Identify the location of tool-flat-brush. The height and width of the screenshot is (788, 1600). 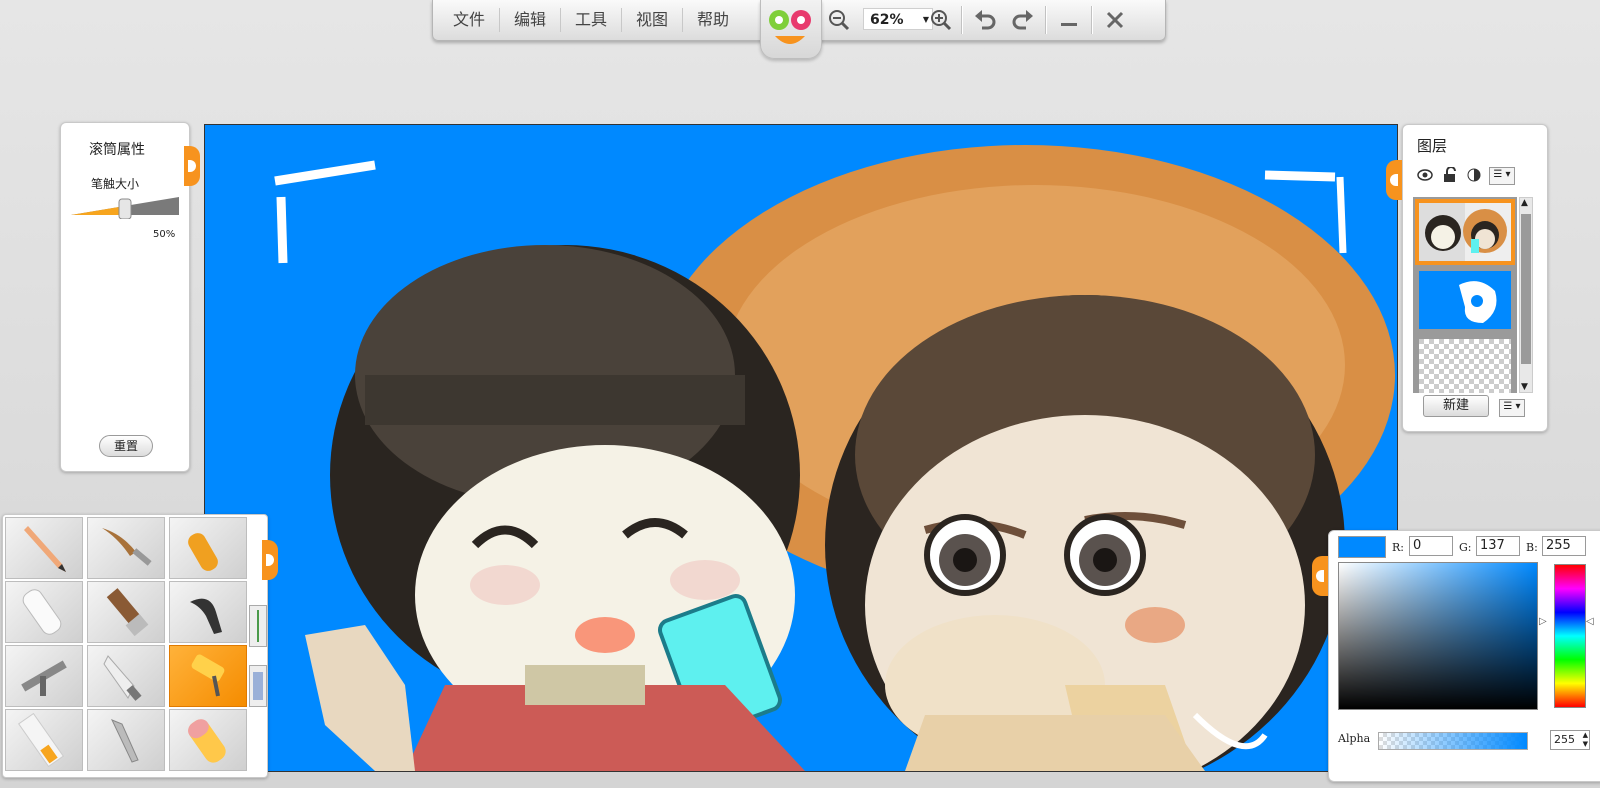
(126, 612).